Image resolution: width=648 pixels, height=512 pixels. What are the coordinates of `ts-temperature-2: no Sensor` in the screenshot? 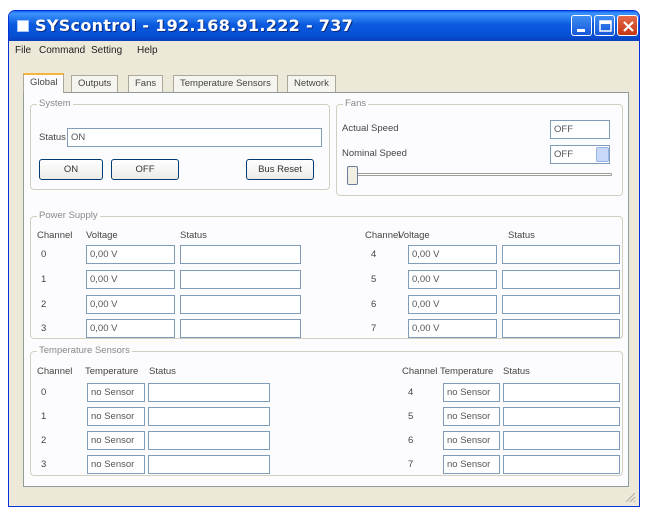 It's located at (116, 440).